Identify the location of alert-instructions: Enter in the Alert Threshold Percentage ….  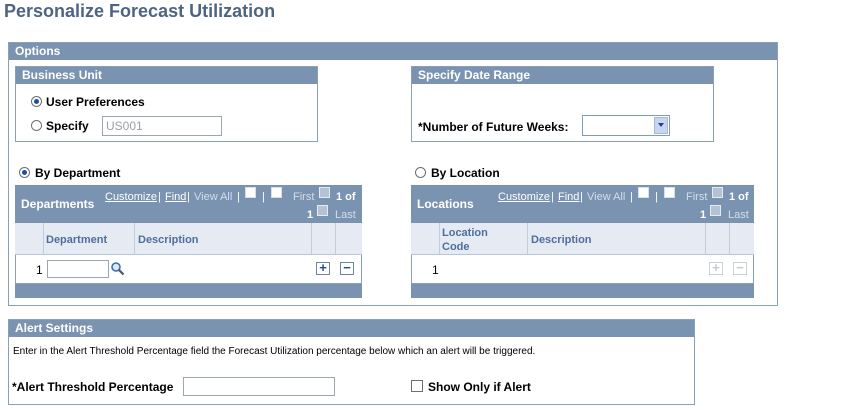
(274, 351).